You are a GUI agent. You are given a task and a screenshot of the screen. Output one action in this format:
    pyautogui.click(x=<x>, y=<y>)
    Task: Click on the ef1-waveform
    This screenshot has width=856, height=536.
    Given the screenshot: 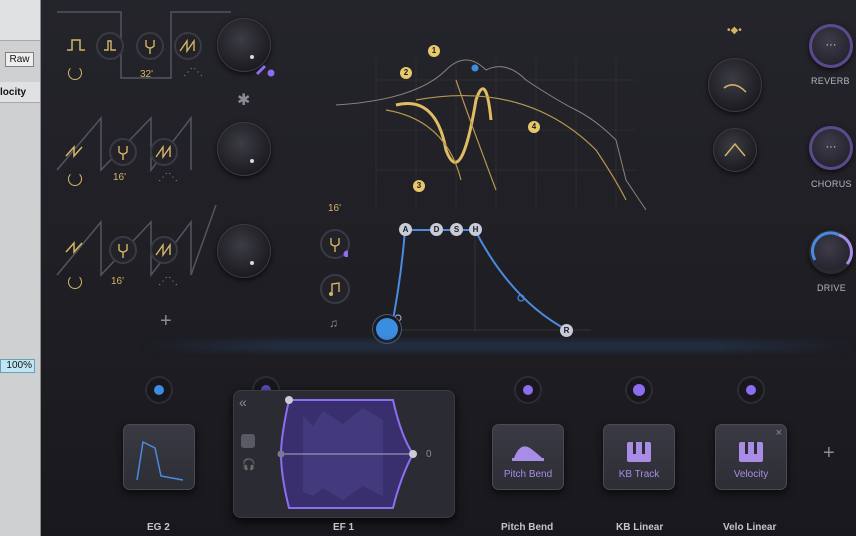 What is the action you would take?
    pyautogui.click(x=348, y=454)
    